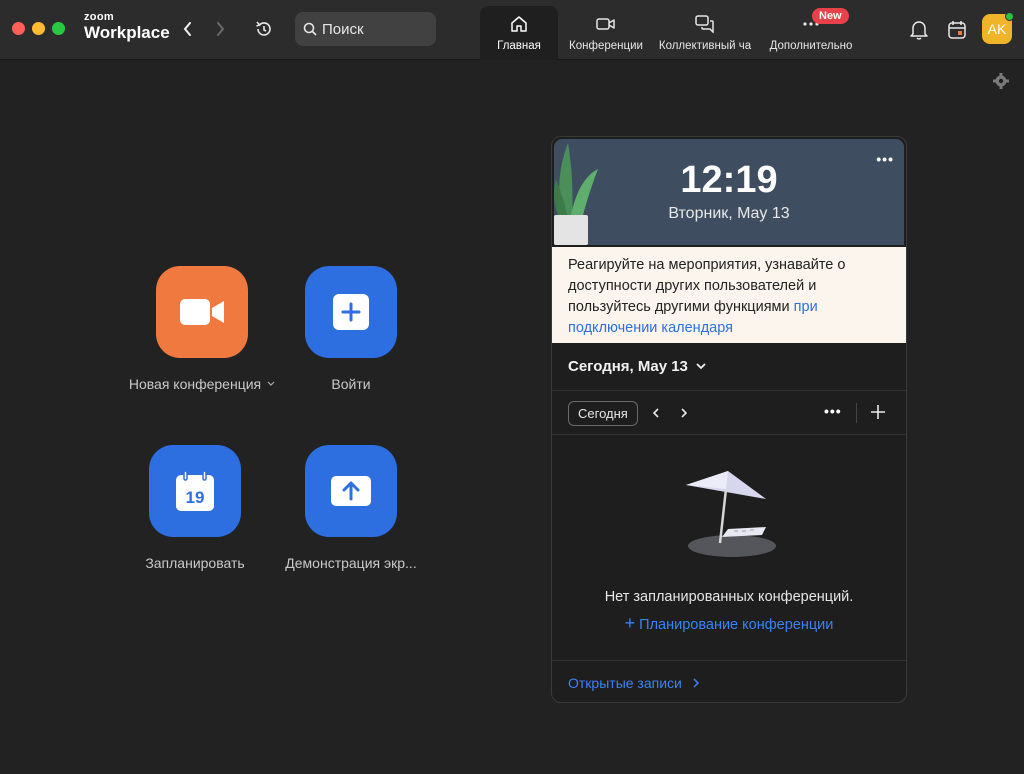 The image size is (1024, 774). Describe the element at coordinates (630, 623) in the screenshot. I see `plus-icon: +` at that location.